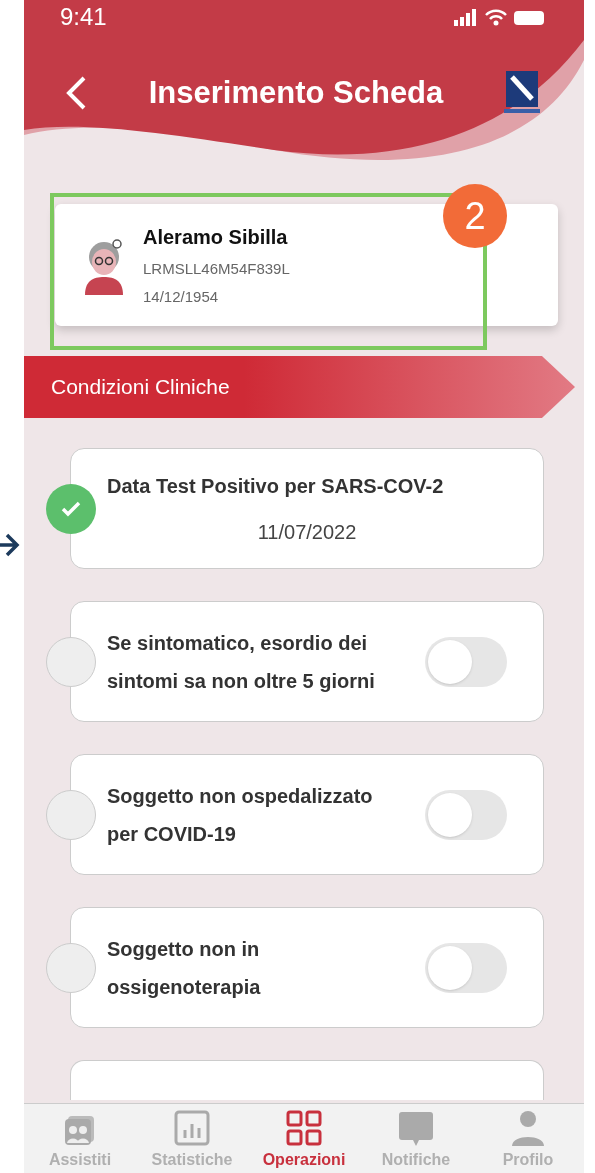 The image size is (595, 1173). I want to click on patient-tax-code: LRMSLL46M54F839L, so click(216, 268).